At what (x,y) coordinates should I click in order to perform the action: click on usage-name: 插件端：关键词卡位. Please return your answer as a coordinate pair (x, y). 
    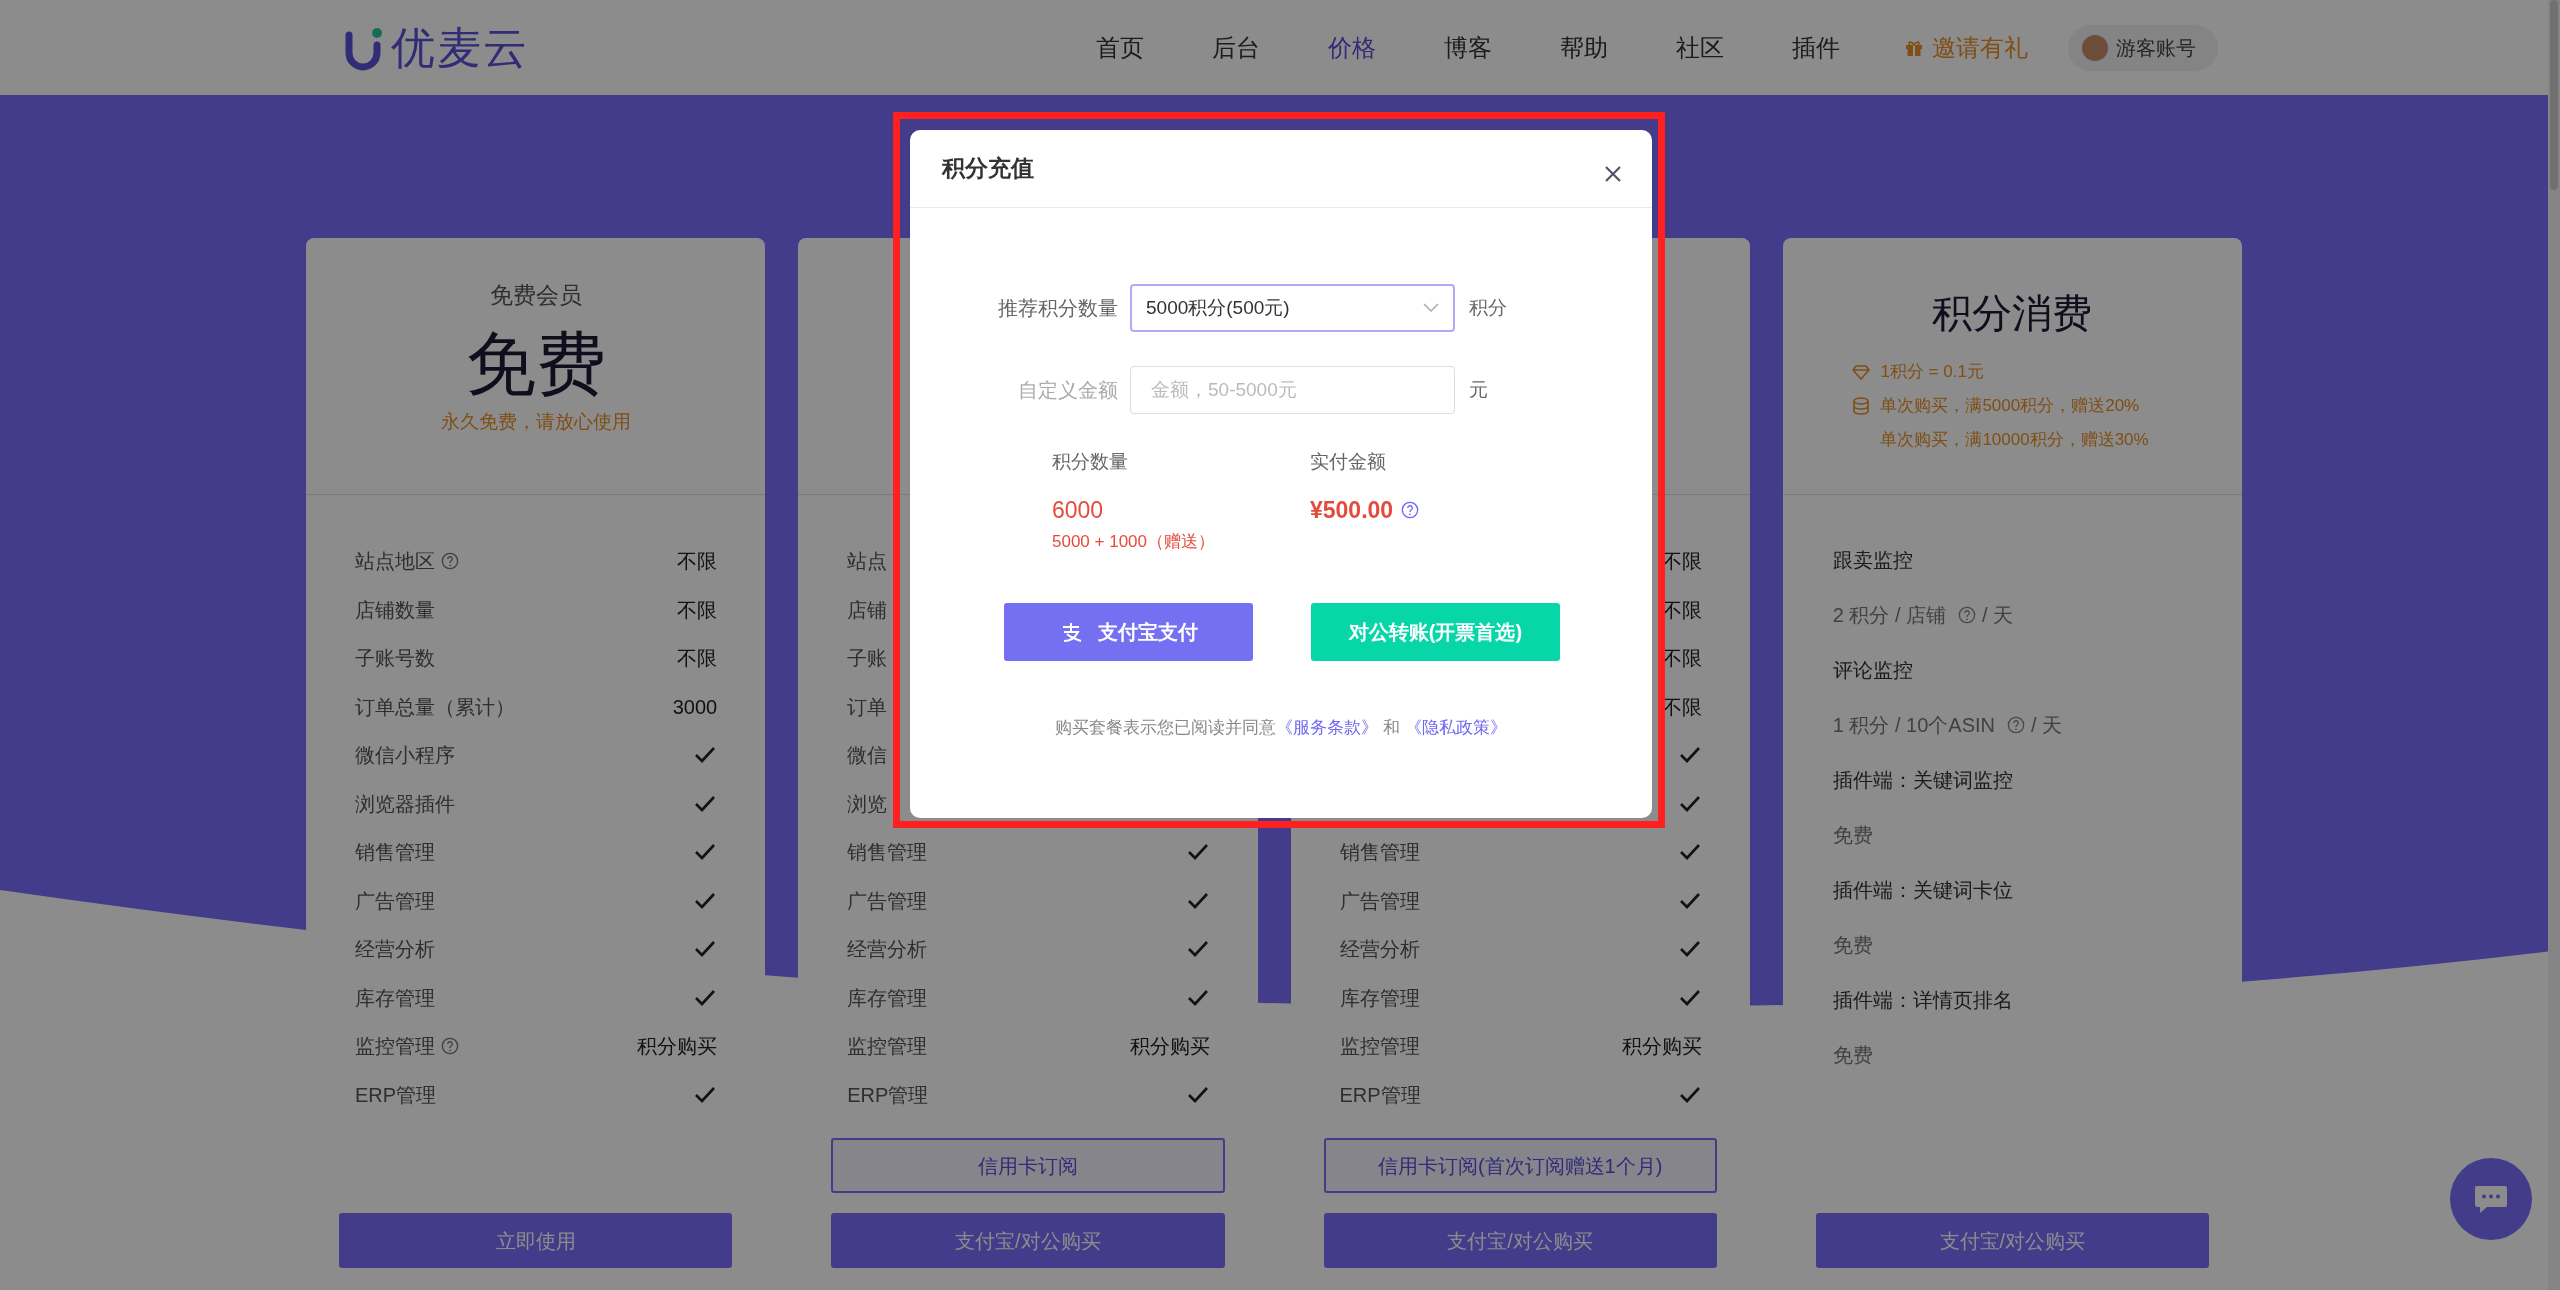
    Looking at the image, I should click on (1923, 890).